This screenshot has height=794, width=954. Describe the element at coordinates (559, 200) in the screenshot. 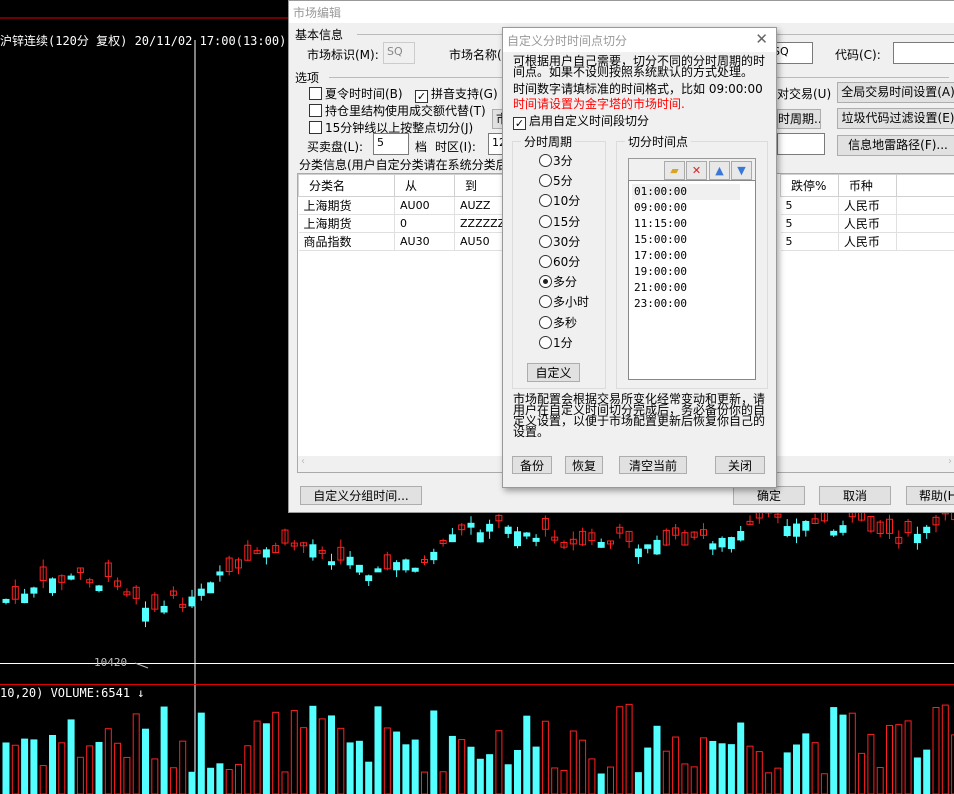

I see `radio-period: 10分` at that location.